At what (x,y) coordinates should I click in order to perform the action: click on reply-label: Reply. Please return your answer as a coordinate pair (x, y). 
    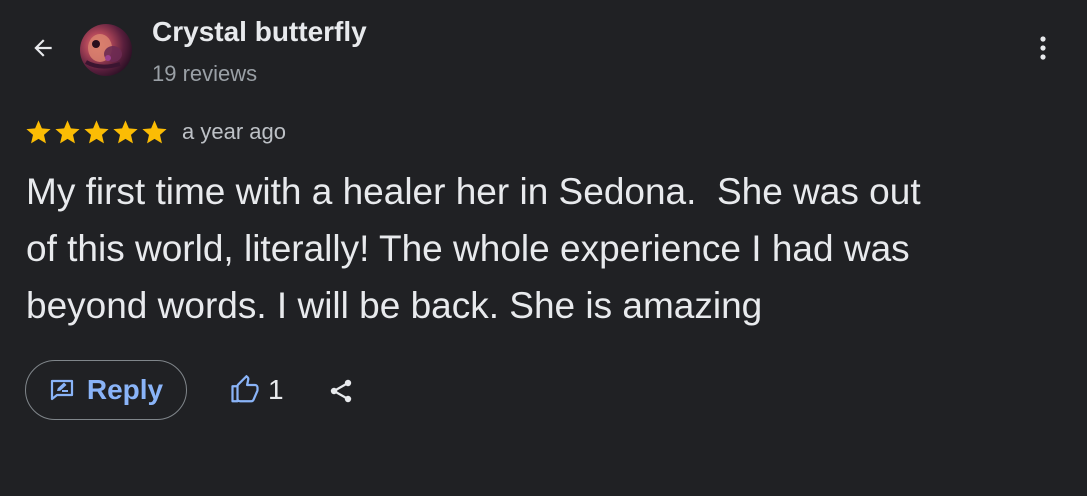
    Looking at the image, I should click on (125, 389).